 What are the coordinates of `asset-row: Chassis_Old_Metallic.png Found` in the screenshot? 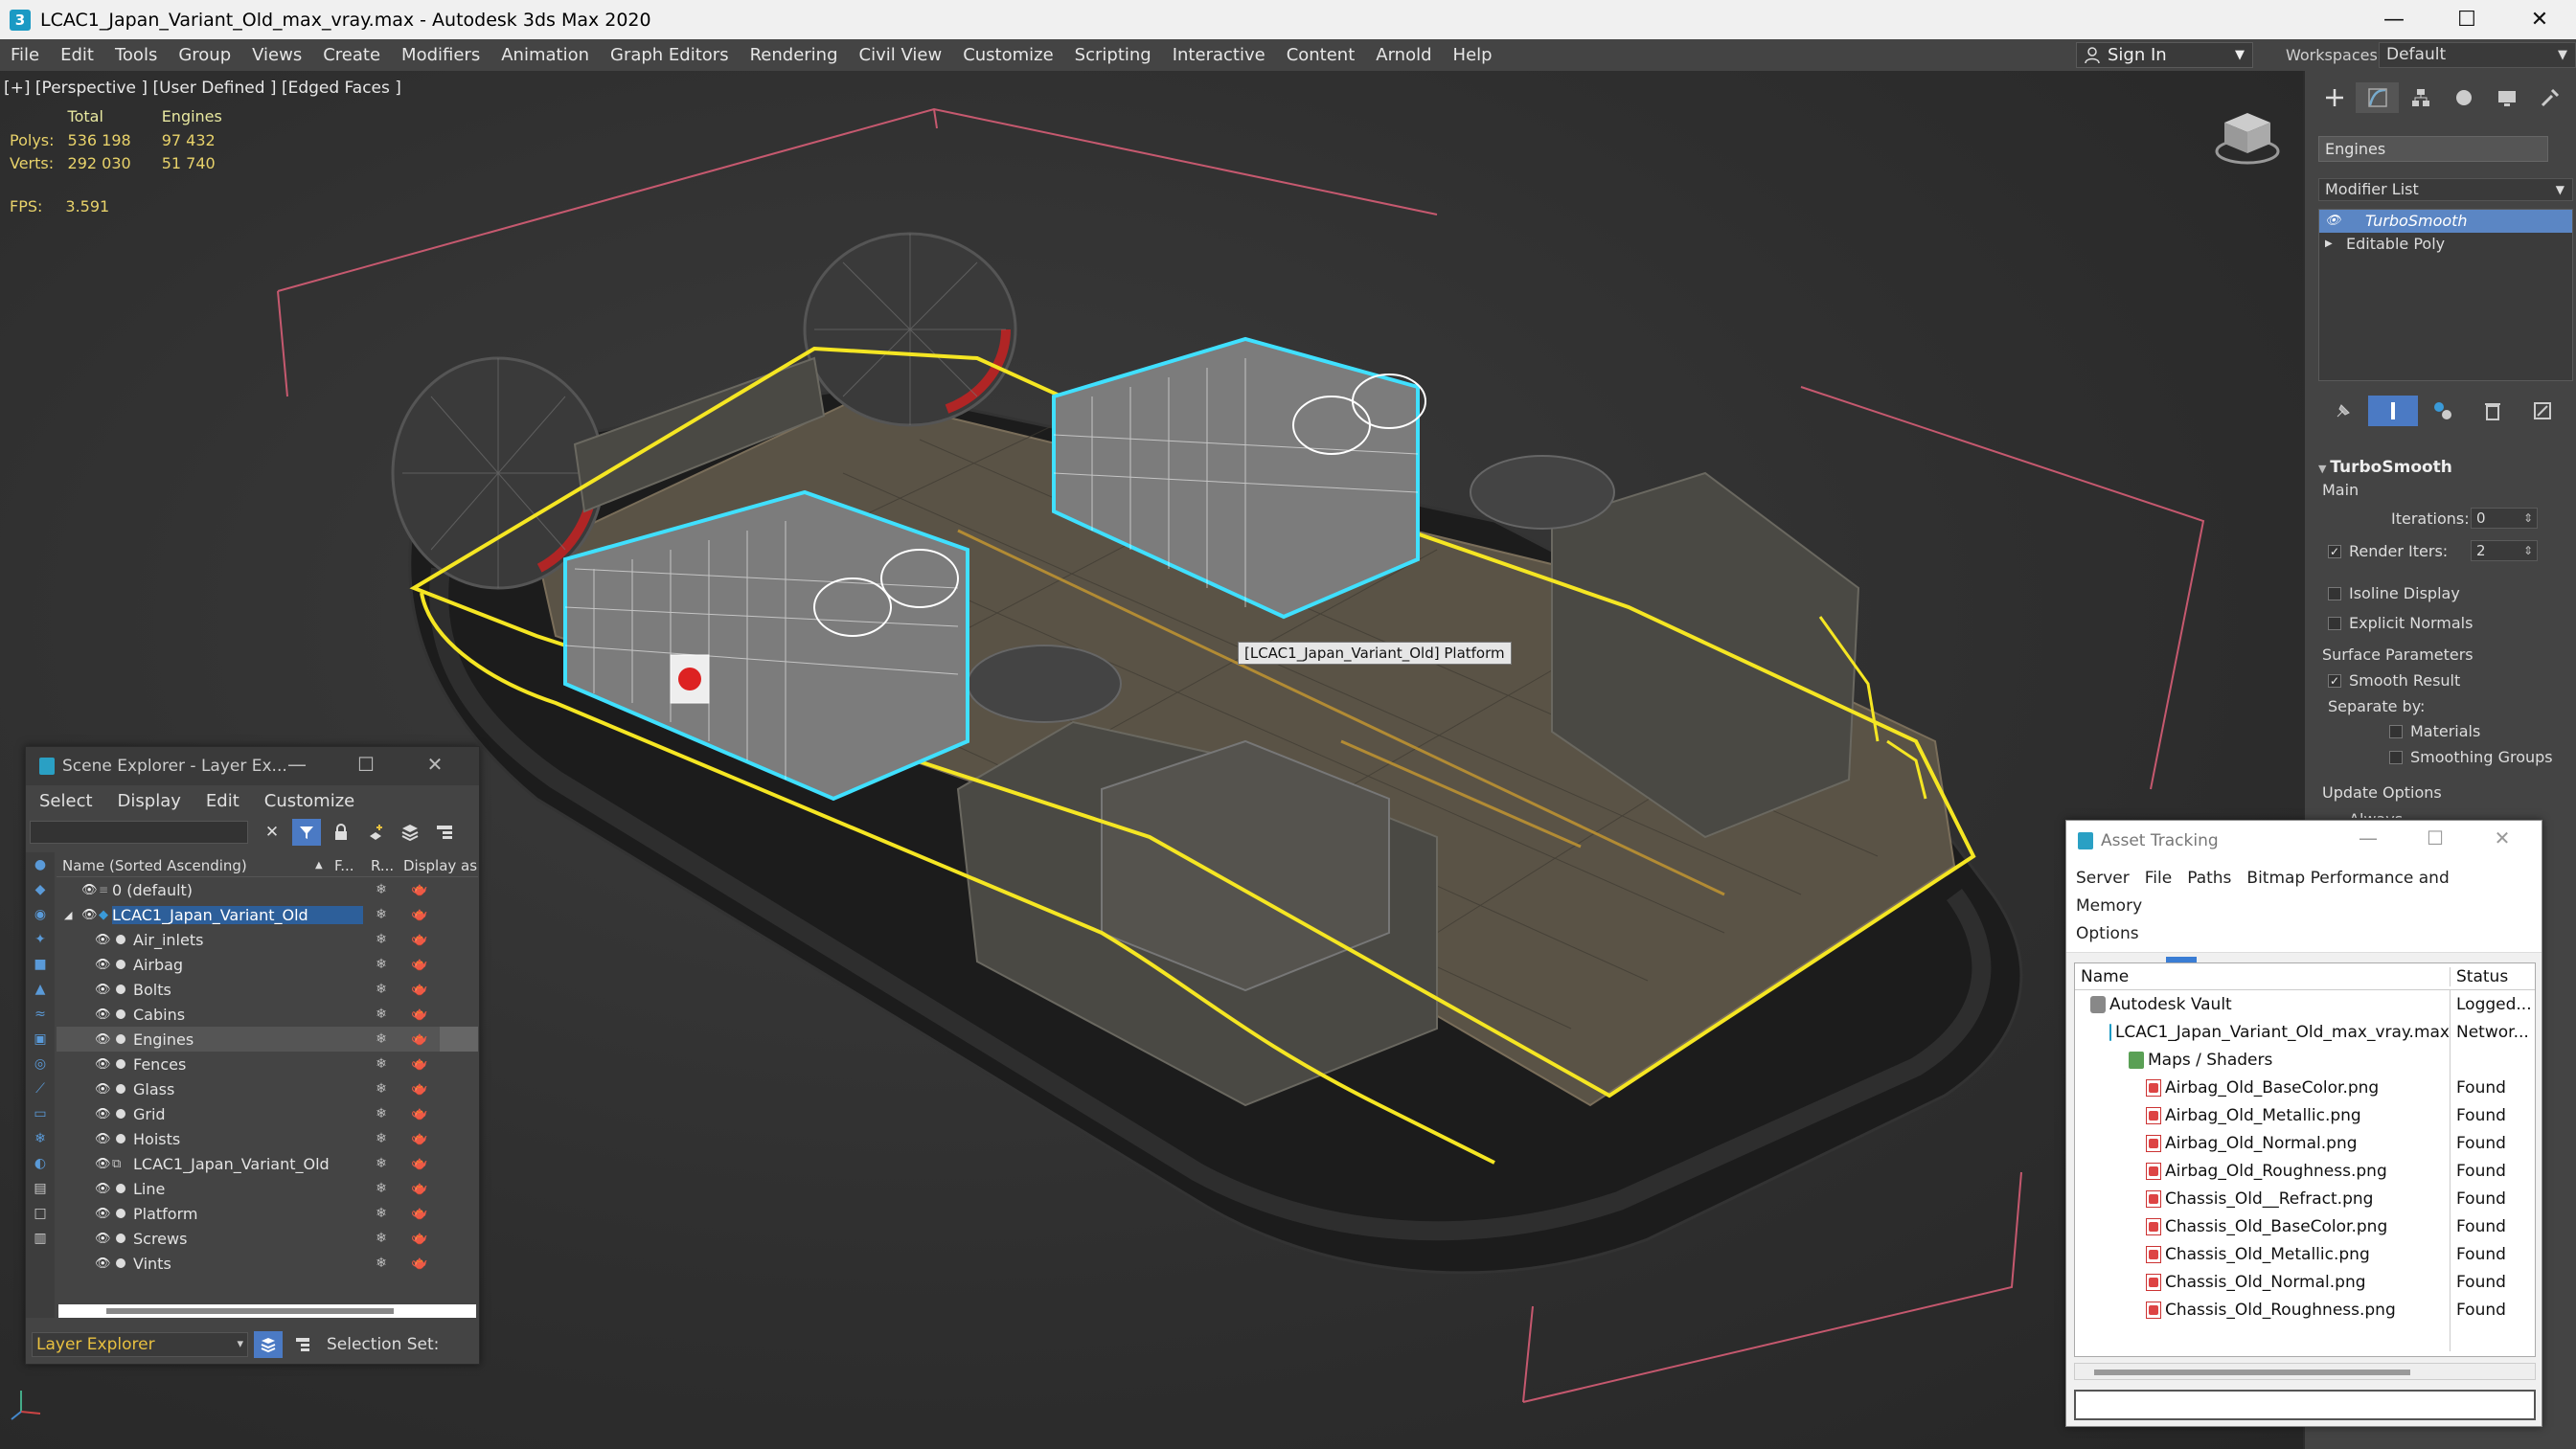 It's located at (2305, 1254).